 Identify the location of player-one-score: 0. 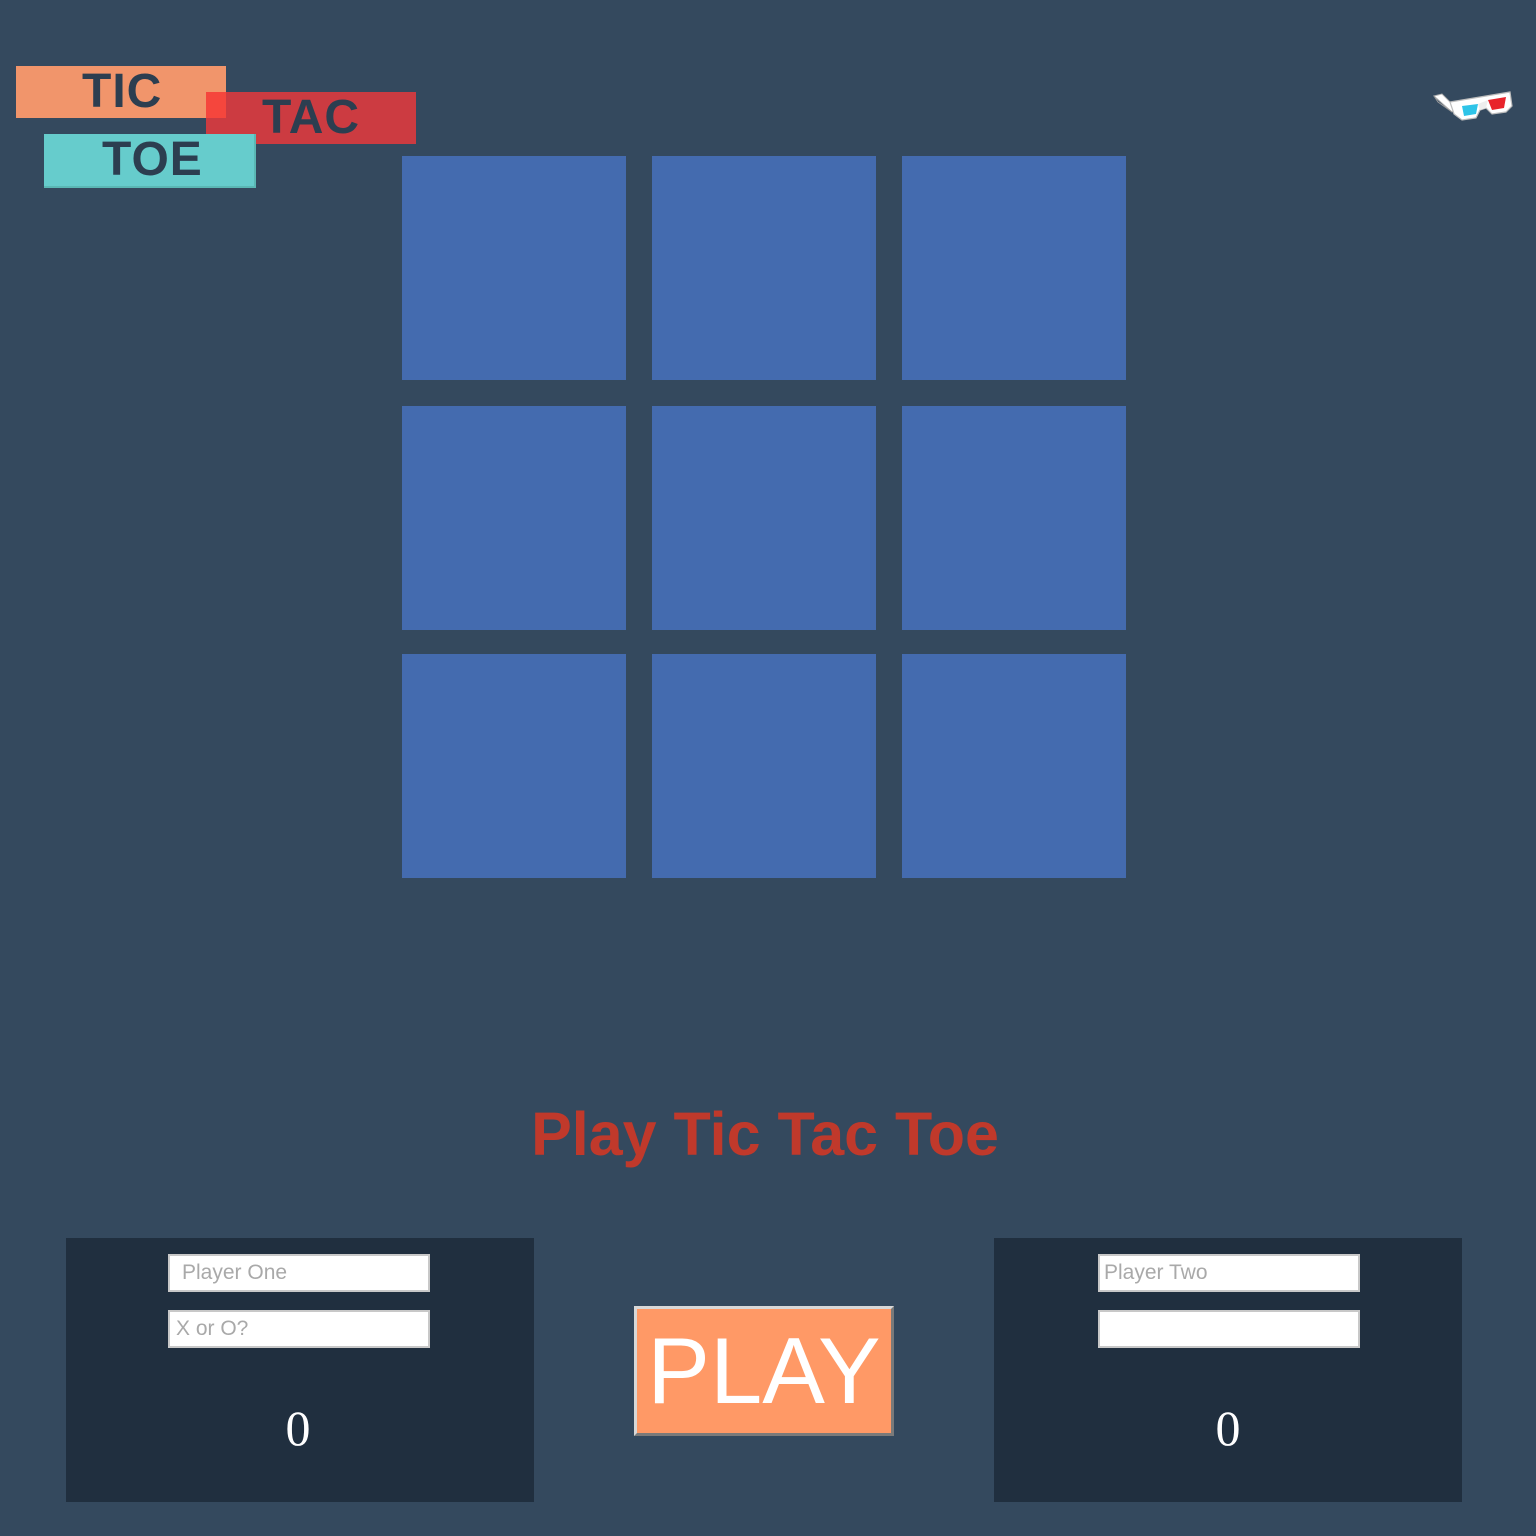
(298, 1428).